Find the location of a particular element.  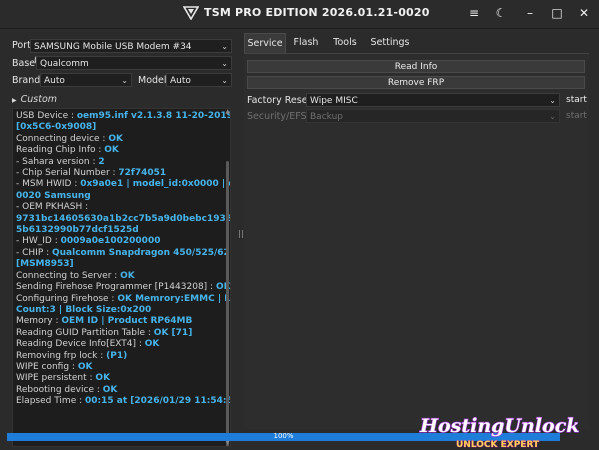

log-value: 72f74051 is located at coordinates (142, 173).